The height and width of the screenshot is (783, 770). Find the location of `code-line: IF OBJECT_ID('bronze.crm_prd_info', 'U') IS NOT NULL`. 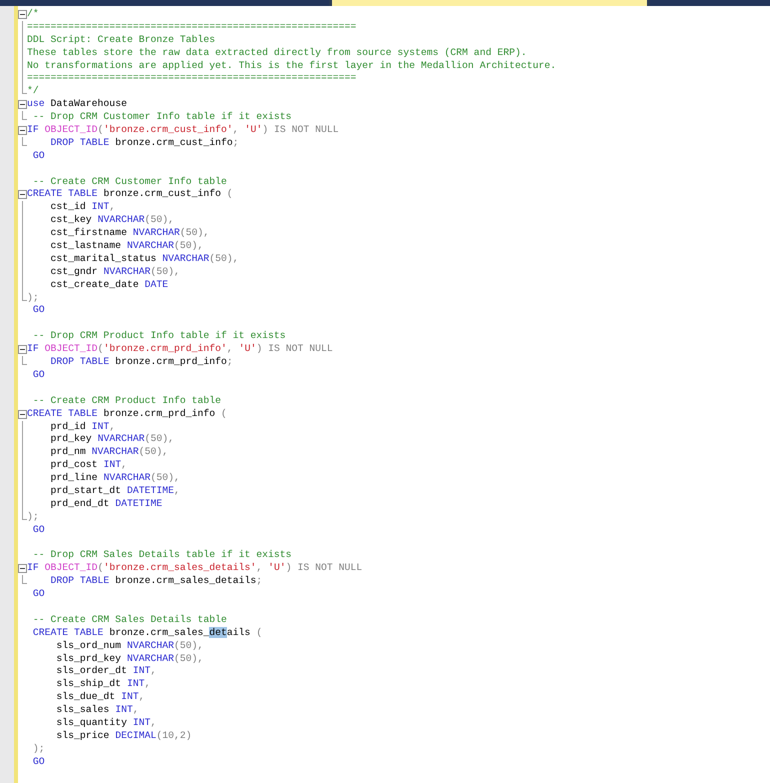

code-line: IF OBJECT_ID('bronze.crm_prd_info', 'U') IS NOT NULL is located at coordinates (180, 349).